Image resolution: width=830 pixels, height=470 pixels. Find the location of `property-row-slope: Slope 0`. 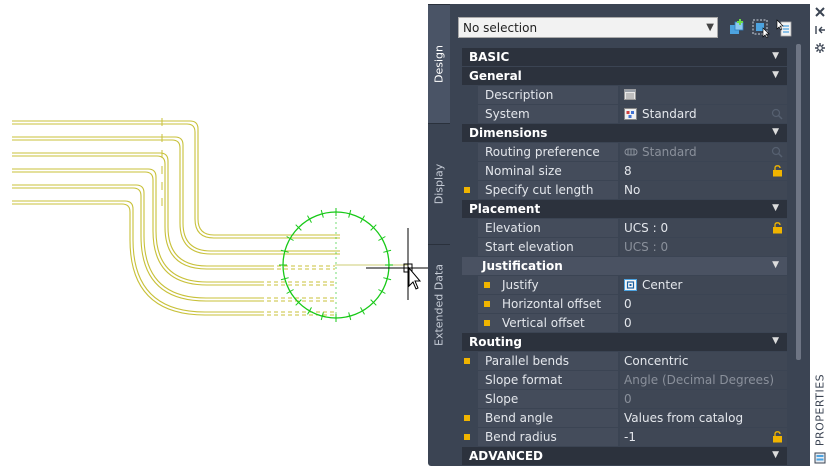

property-row-slope: Slope 0 is located at coordinates (624, 399).